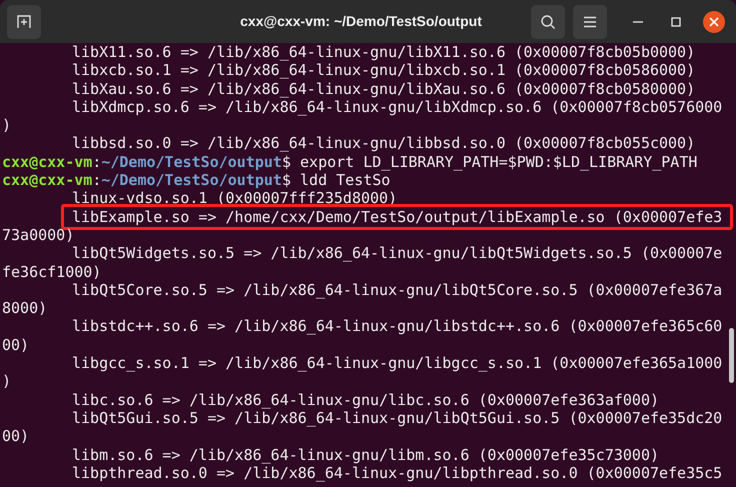 The height and width of the screenshot is (487, 736). I want to click on menu-icon, so click(590, 22).